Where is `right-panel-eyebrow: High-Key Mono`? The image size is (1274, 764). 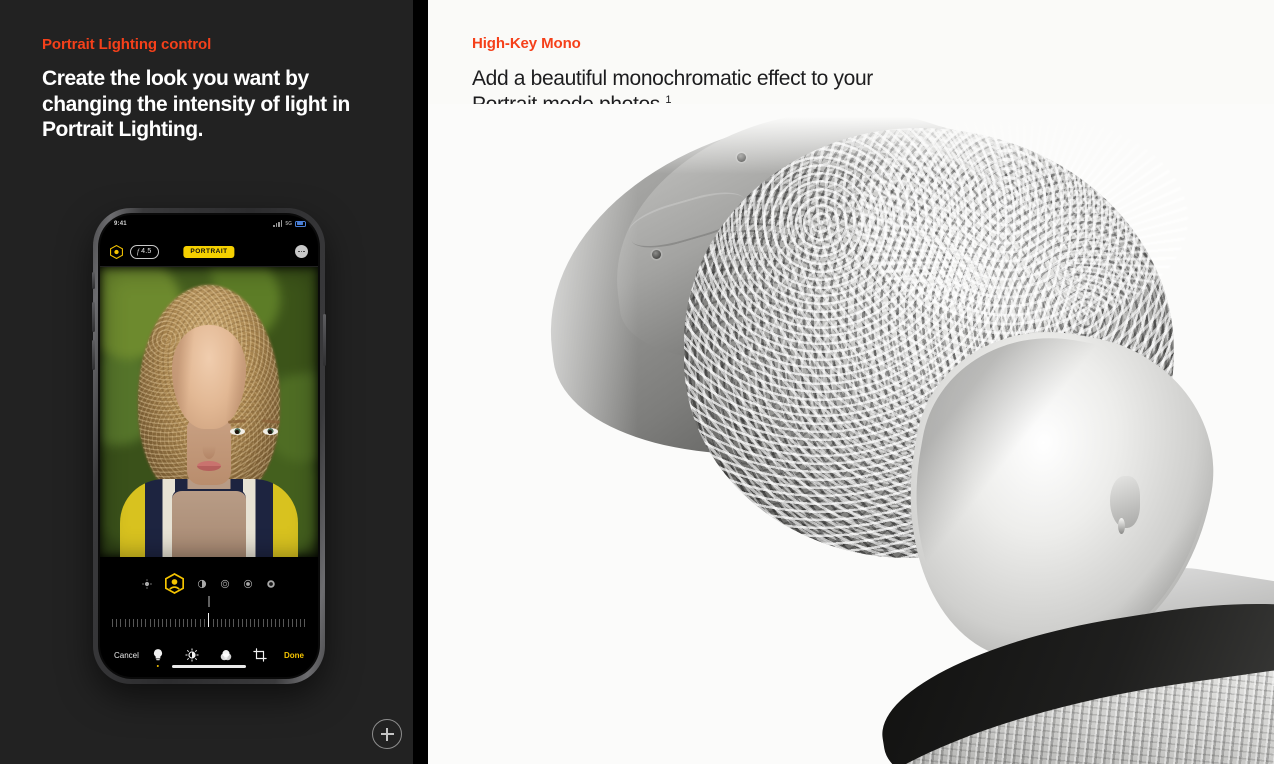
right-panel-eyebrow: High-Key Mono is located at coordinates (526, 43).